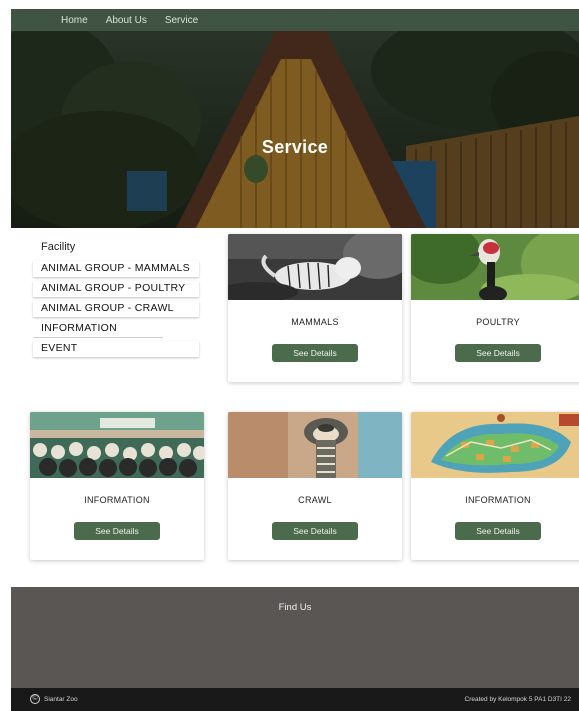 The width and height of the screenshot is (579, 711). Describe the element at coordinates (98, 329) in the screenshot. I see `facility-item-information: INFORMATION` at that location.